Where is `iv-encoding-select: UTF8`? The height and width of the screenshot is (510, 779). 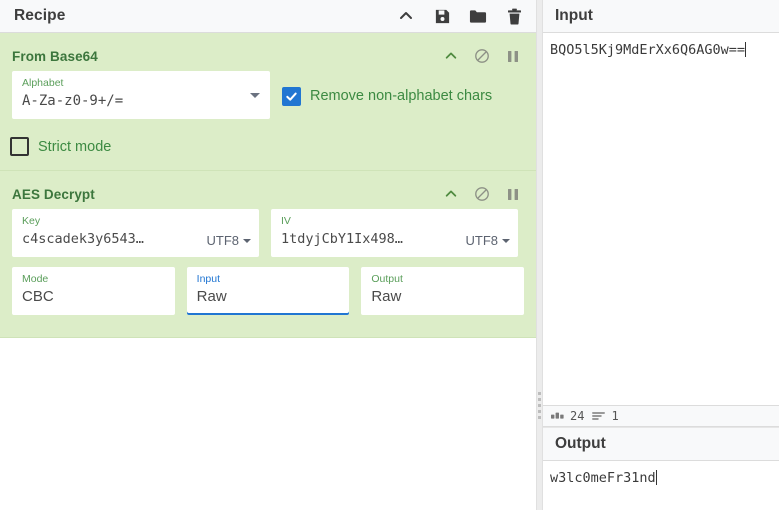
iv-encoding-select: UTF8 is located at coordinates (487, 241).